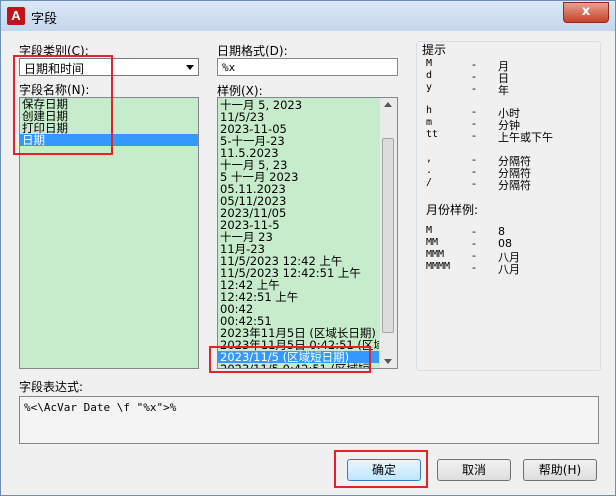  I want to click on hint-key: ,, so click(429, 158).